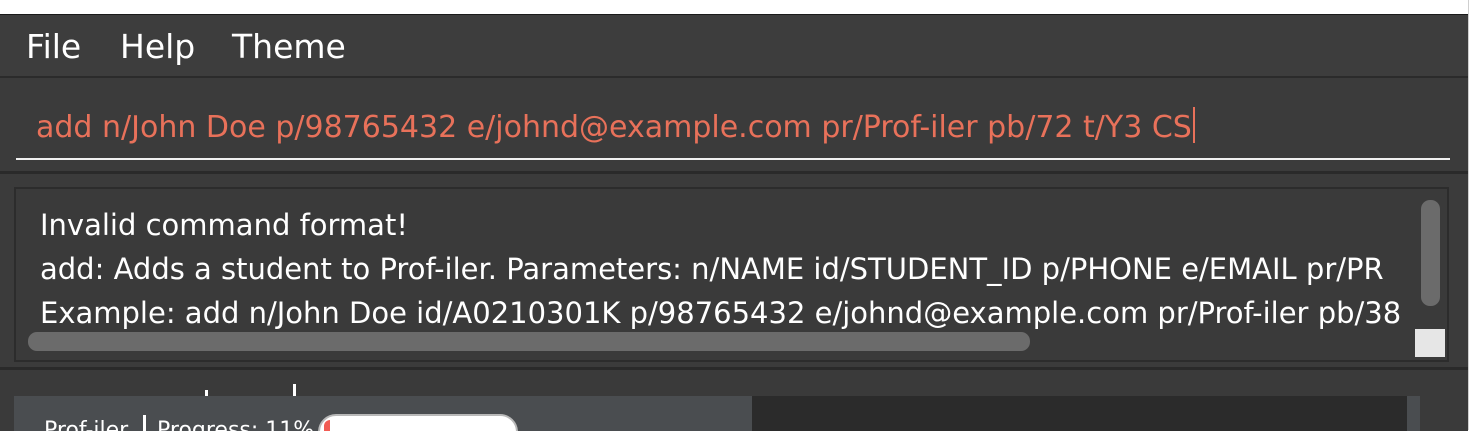  What do you see at coordinates (327, 425) in the screenshot?
I see `progress-bar-fill` at bounding box center [327, 425].